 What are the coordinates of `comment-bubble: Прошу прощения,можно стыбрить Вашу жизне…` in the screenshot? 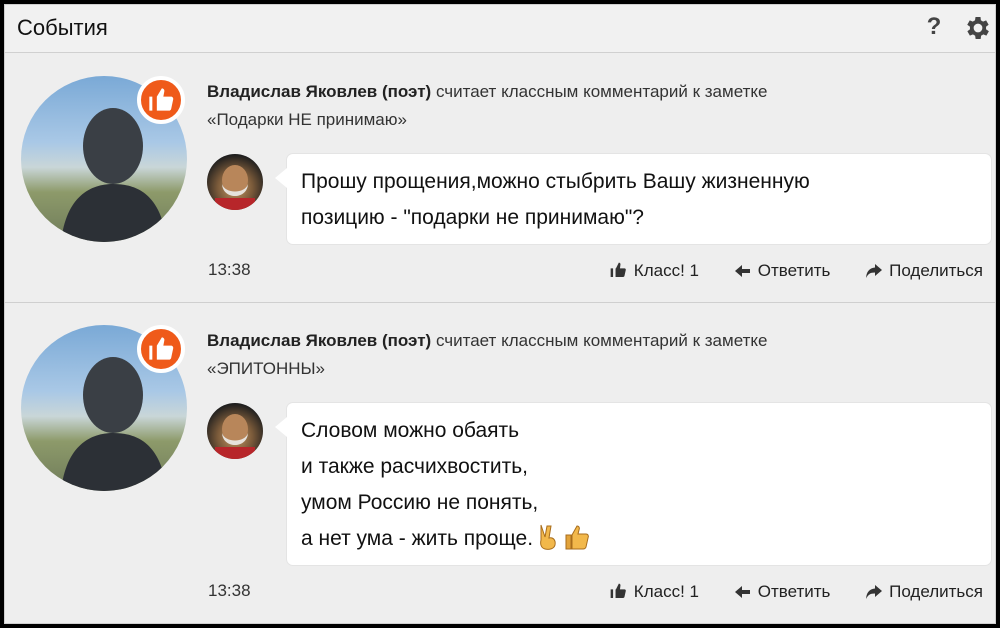 It's located at (633, 199).